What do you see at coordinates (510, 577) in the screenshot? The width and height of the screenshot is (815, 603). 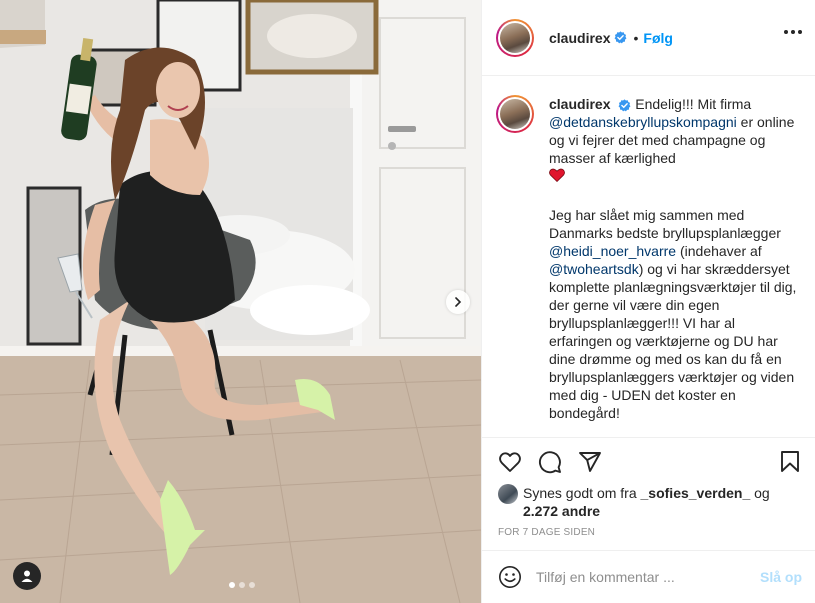 I see `emoji-icon` at bounding box center [510, 577].